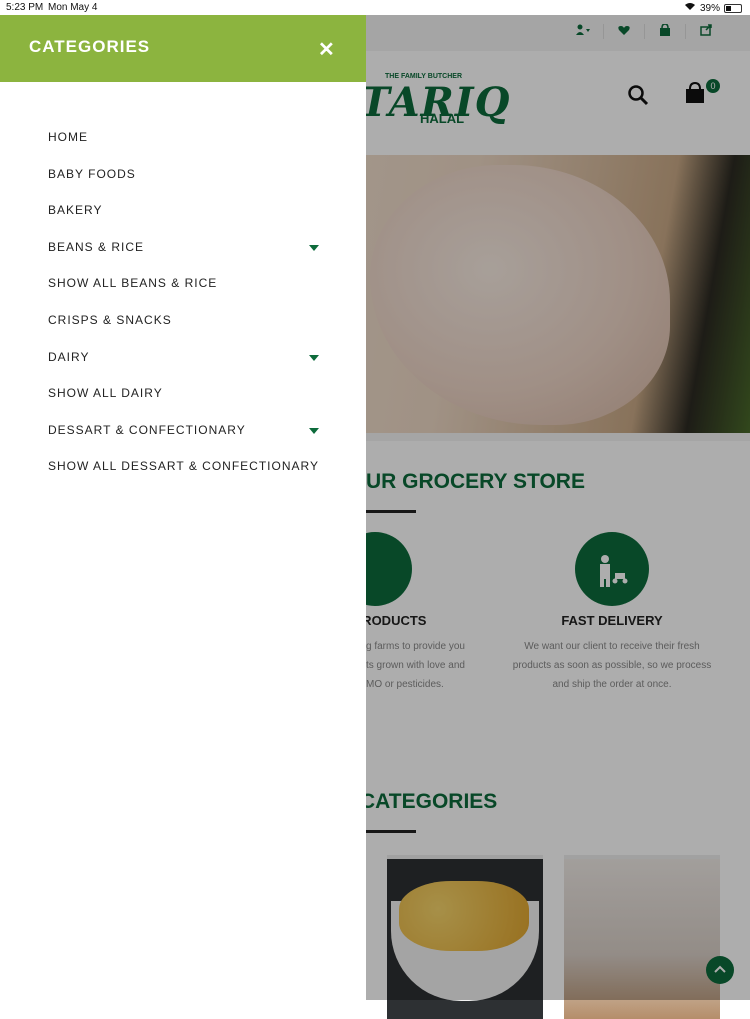  Describe the element at coordinates (90, 46) in the screenshot. I see `drawer-title: CATEGORIES` at that location.